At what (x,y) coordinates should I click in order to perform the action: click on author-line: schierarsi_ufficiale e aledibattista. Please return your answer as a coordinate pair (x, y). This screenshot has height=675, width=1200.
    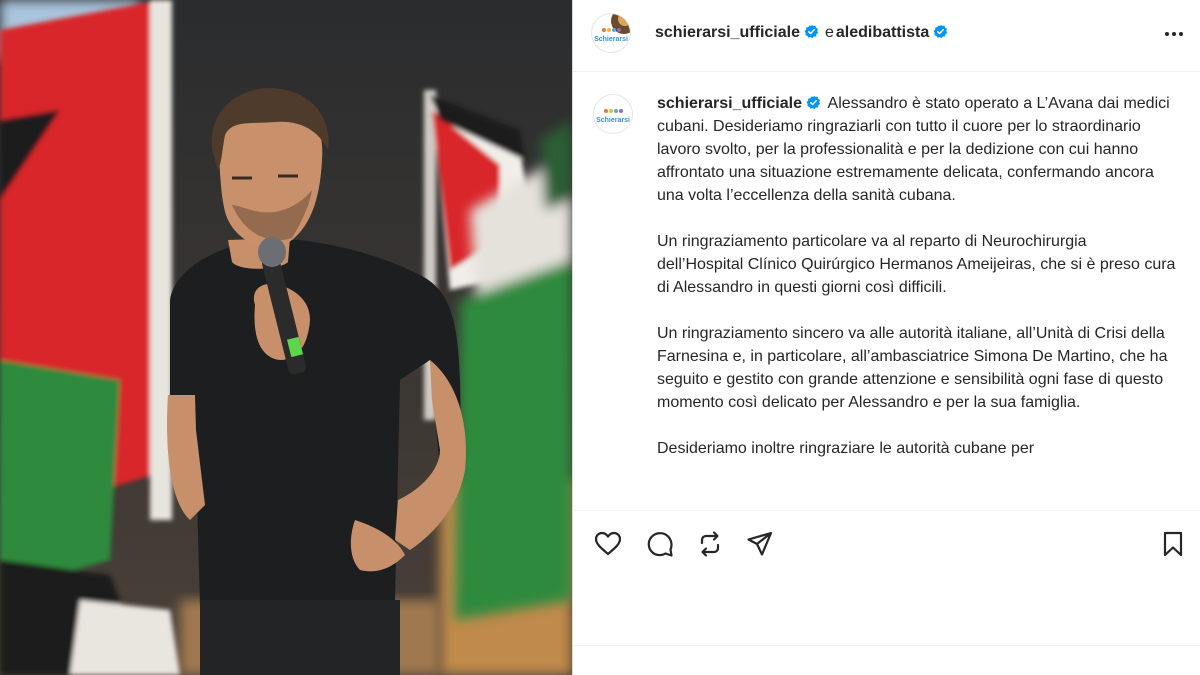
    Looking at the image, I should click on (803, 33).